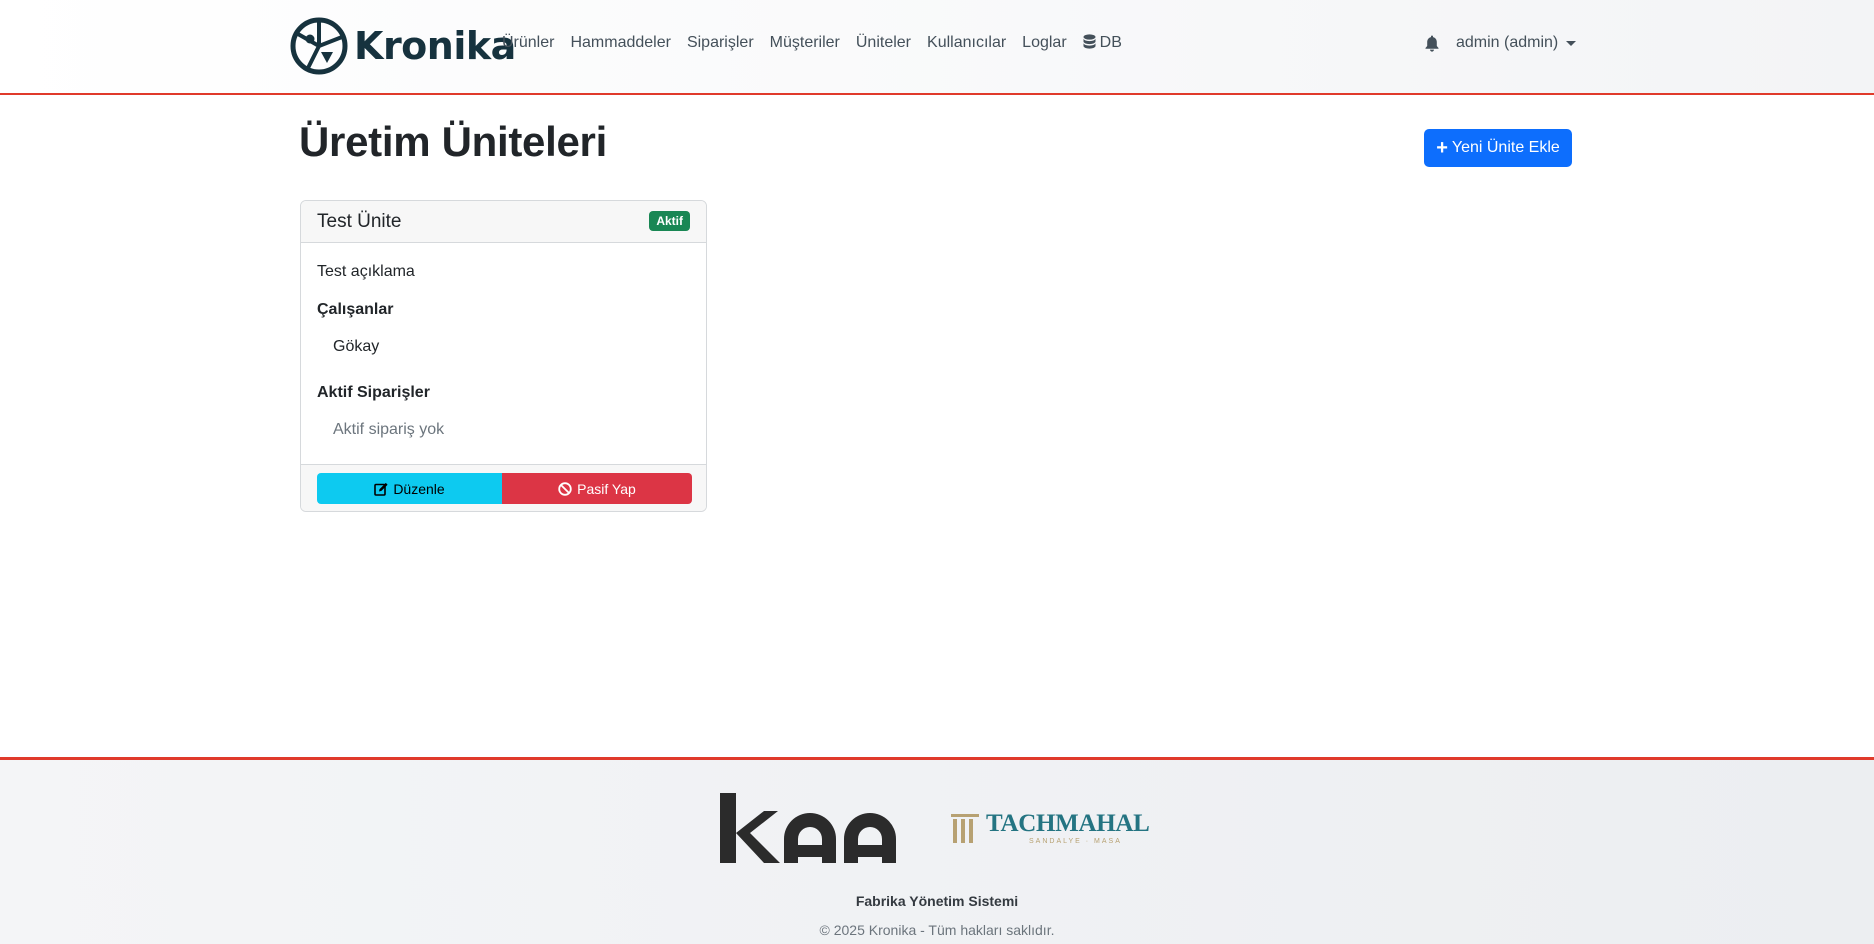 Image resolution: width=1874 pixels, height=944 pixels. What do you see at coordinates (1044, 43) in the screenshot?
I see `nav-link-loglar: Loglar` at bounding box center [1044, 43].